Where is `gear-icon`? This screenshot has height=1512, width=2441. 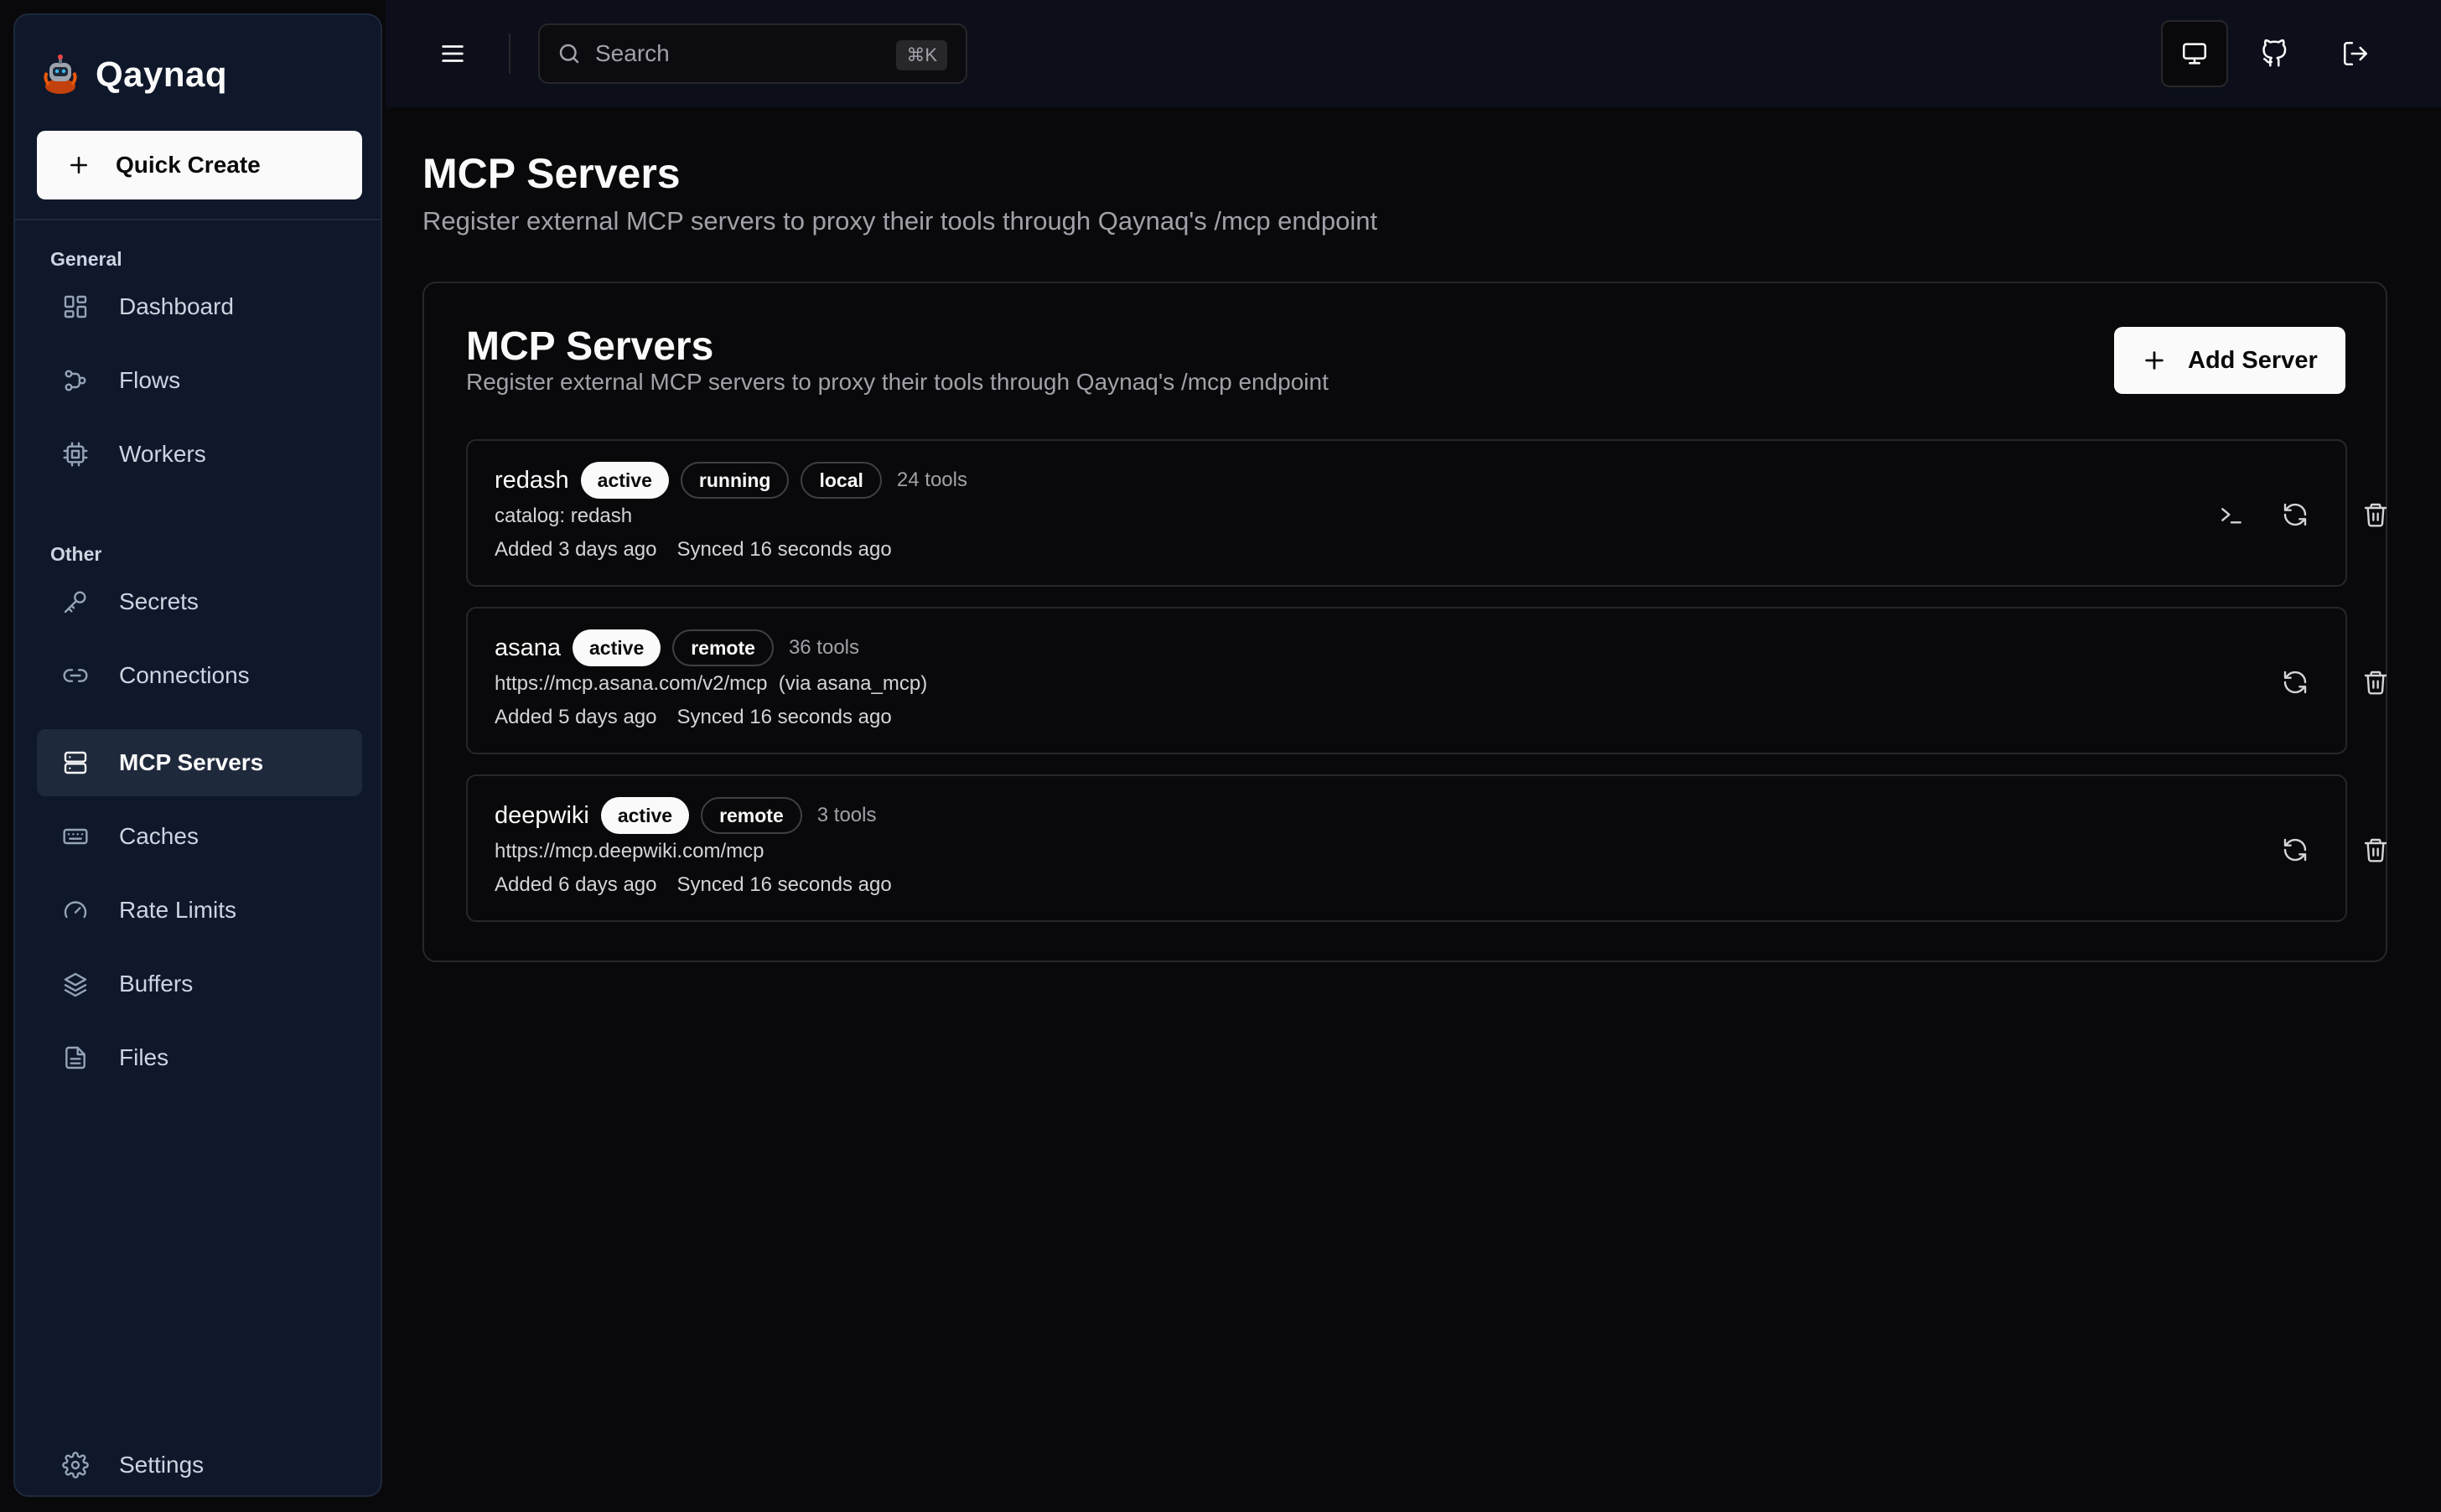 gear-icon is located at coordinates (75, 1465).